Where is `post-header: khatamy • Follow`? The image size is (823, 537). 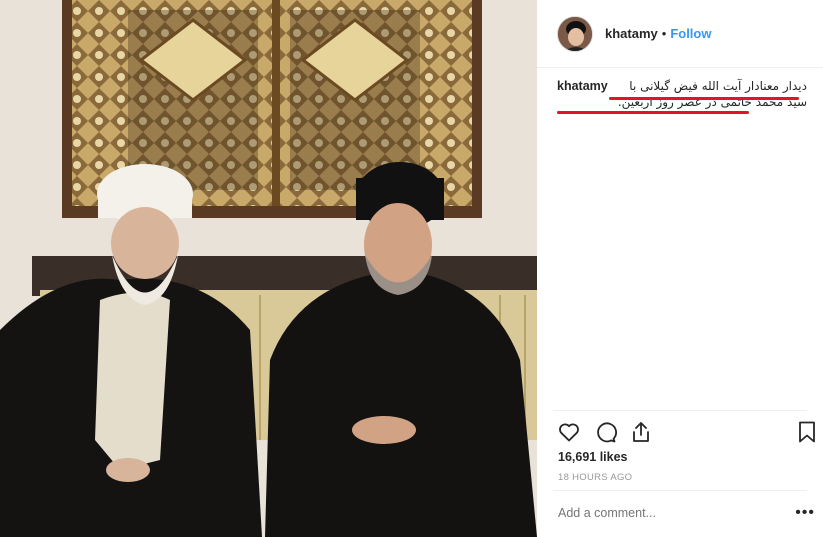
post-header: khatamy • Follow is located at coordinates (680, 34).